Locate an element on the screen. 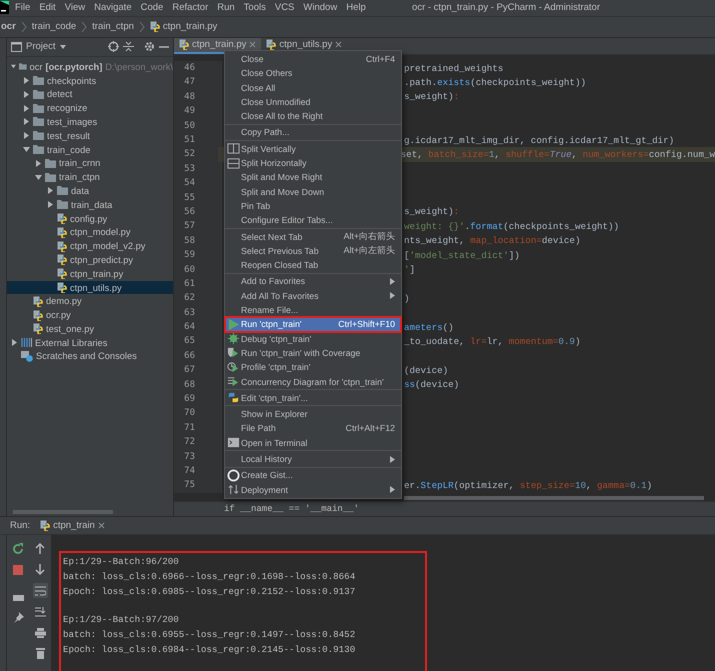  menu-item: Open in Terminal is located at coordinates (313, 443).